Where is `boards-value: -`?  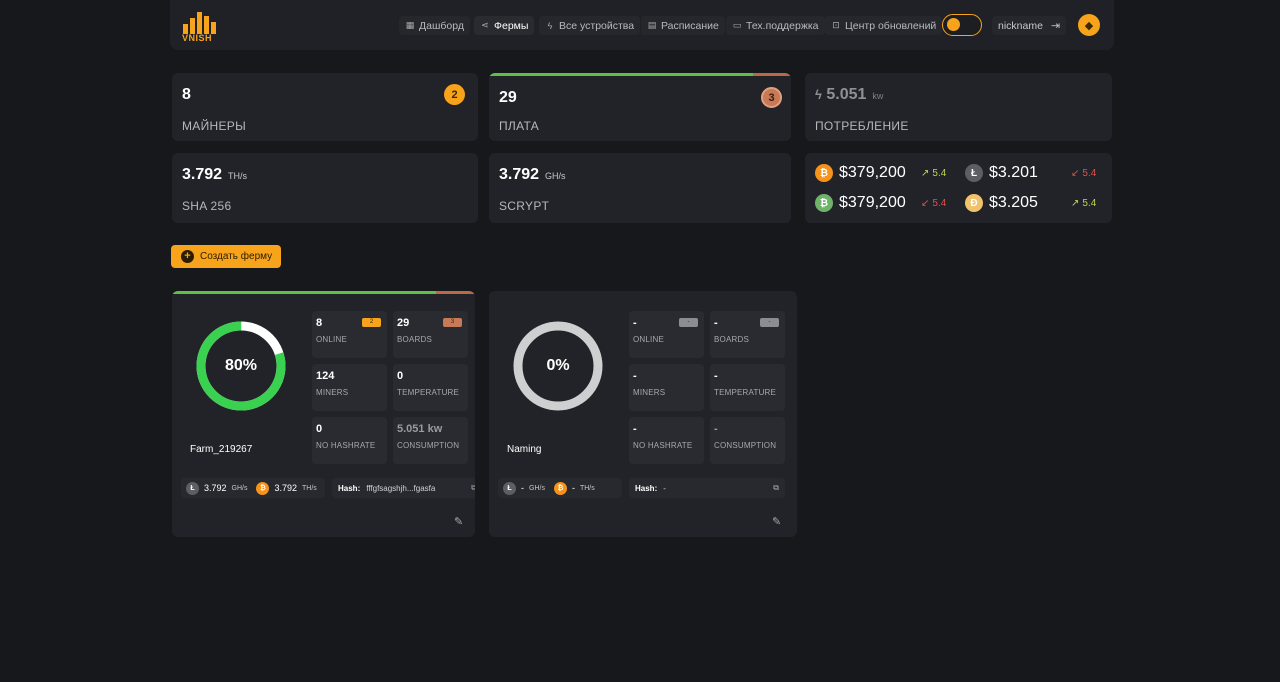
boards-value: - is located at coordinates (716, 323).